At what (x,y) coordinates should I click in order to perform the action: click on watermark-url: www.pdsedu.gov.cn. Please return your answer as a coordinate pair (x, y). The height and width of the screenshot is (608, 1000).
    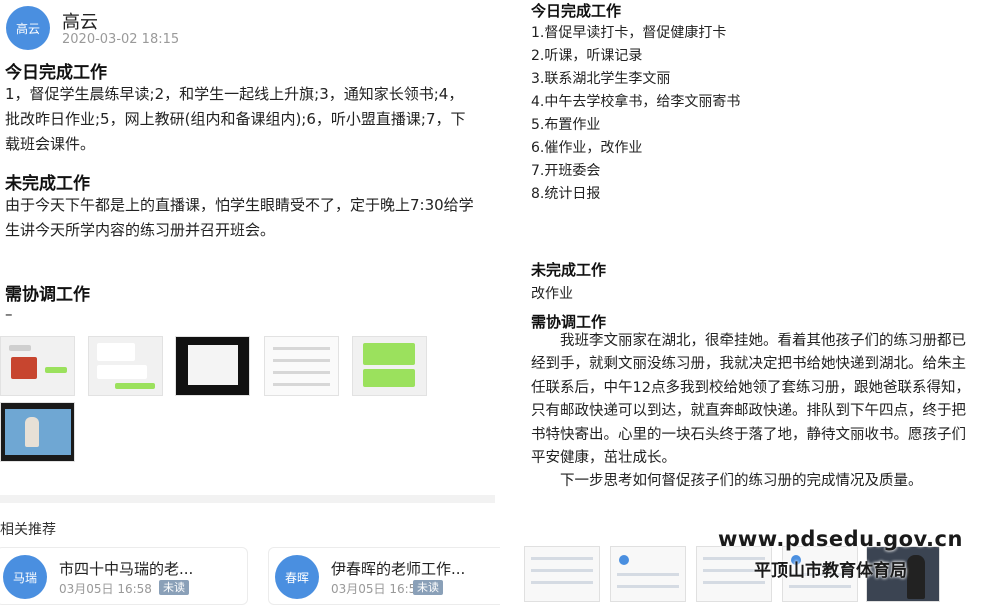
    Looking at the image, I should click on (840, 539).